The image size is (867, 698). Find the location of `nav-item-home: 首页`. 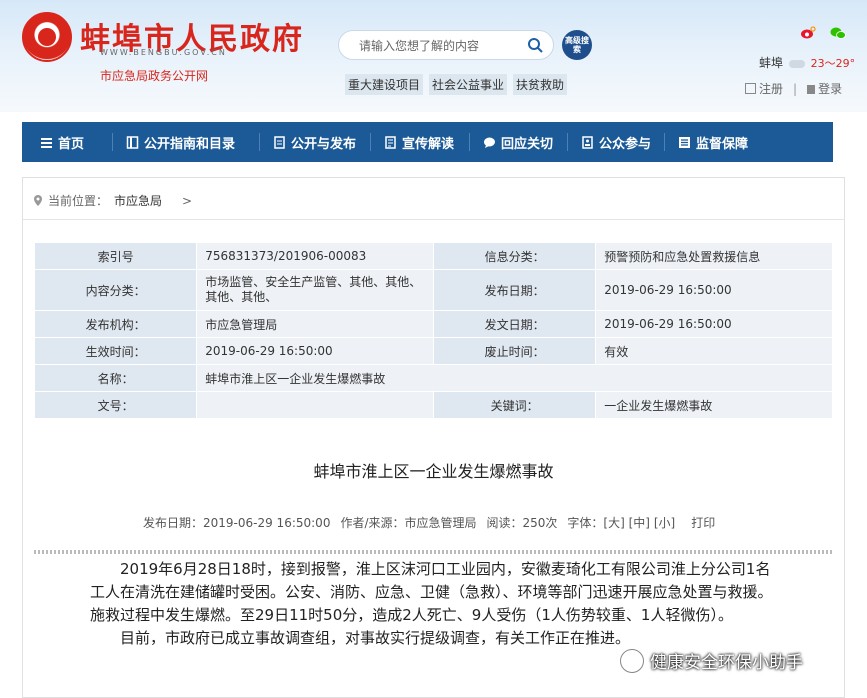

nav-item-home: 首页 is located at coordinates (67, 142).